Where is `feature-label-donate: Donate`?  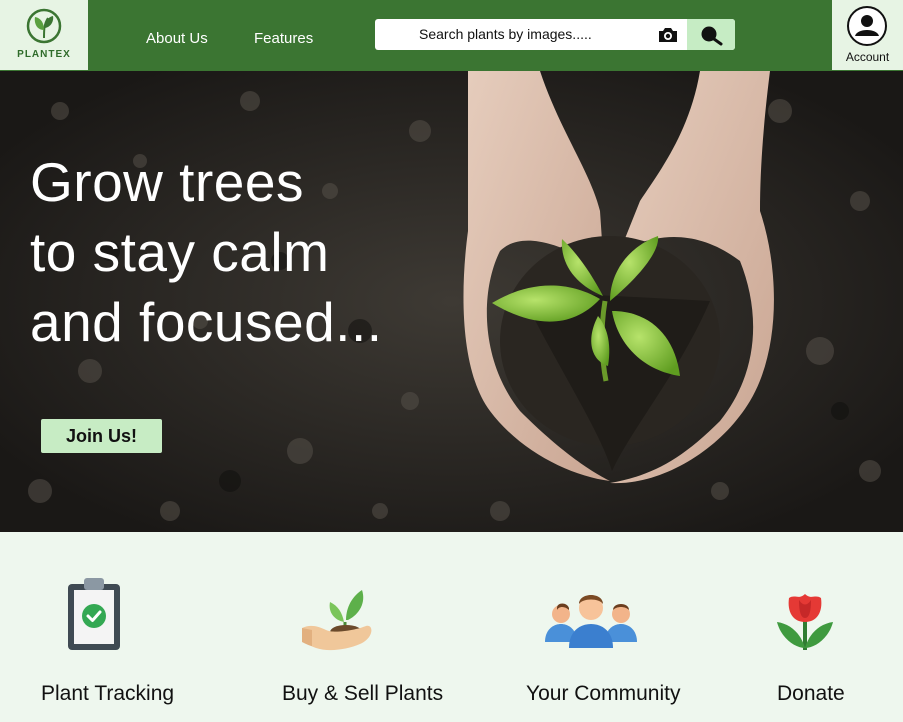 feature-label-donate: Donate is located at coordinates (811, 693).